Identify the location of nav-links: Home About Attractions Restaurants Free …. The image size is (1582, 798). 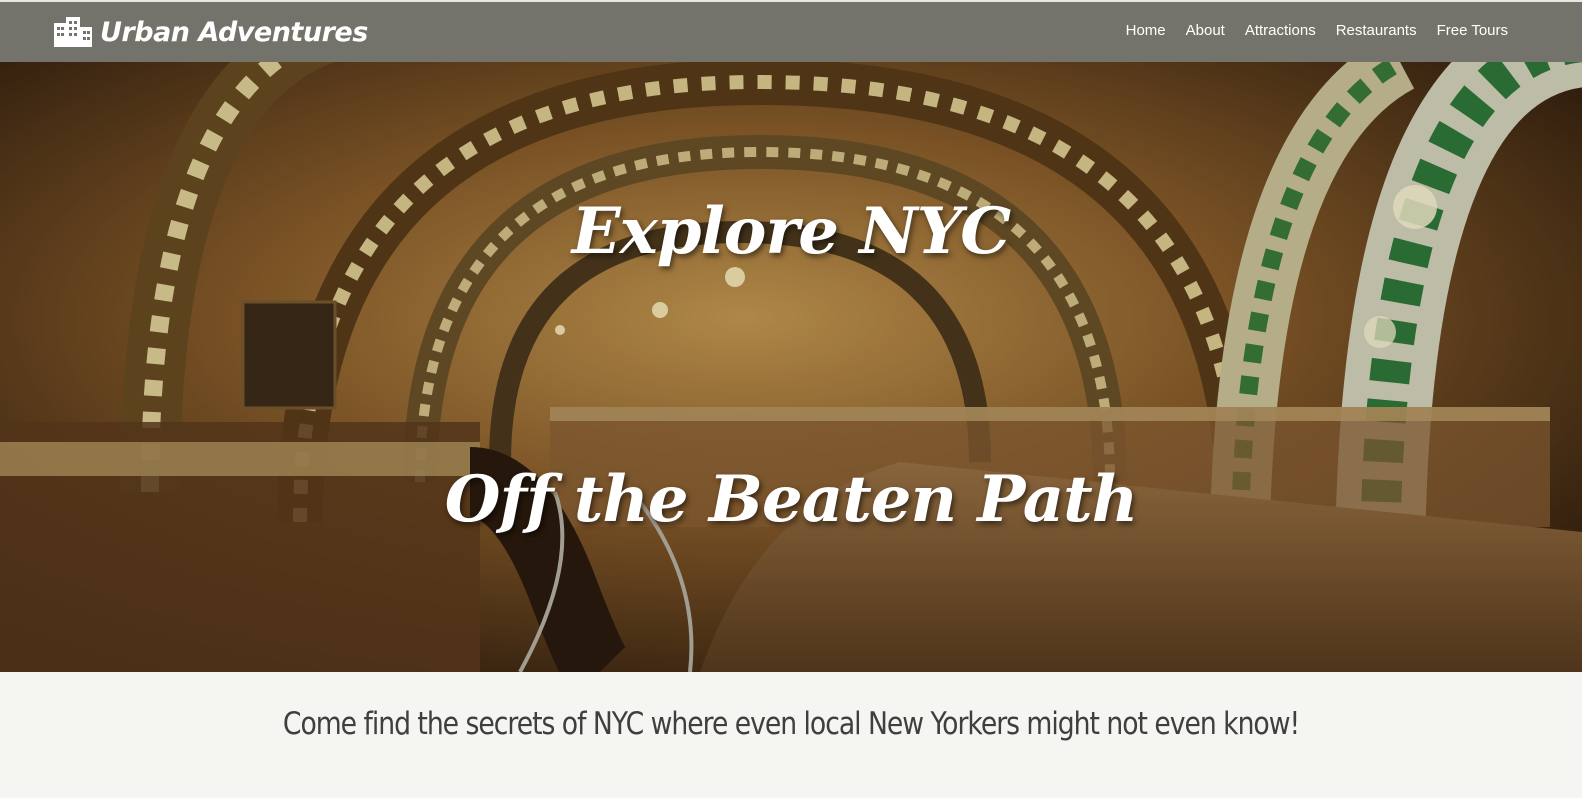
(1307, 30).